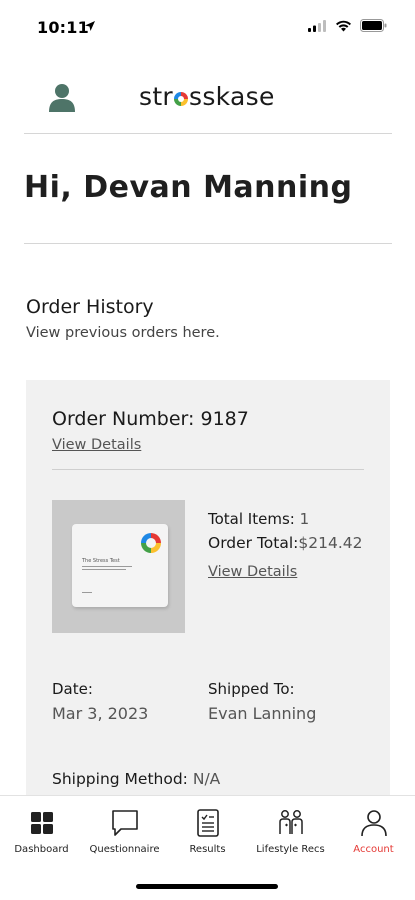 This screenshot has width=415, height=900. I want to click on order-history-subtitle: View previous orders here., so click(123, 333).